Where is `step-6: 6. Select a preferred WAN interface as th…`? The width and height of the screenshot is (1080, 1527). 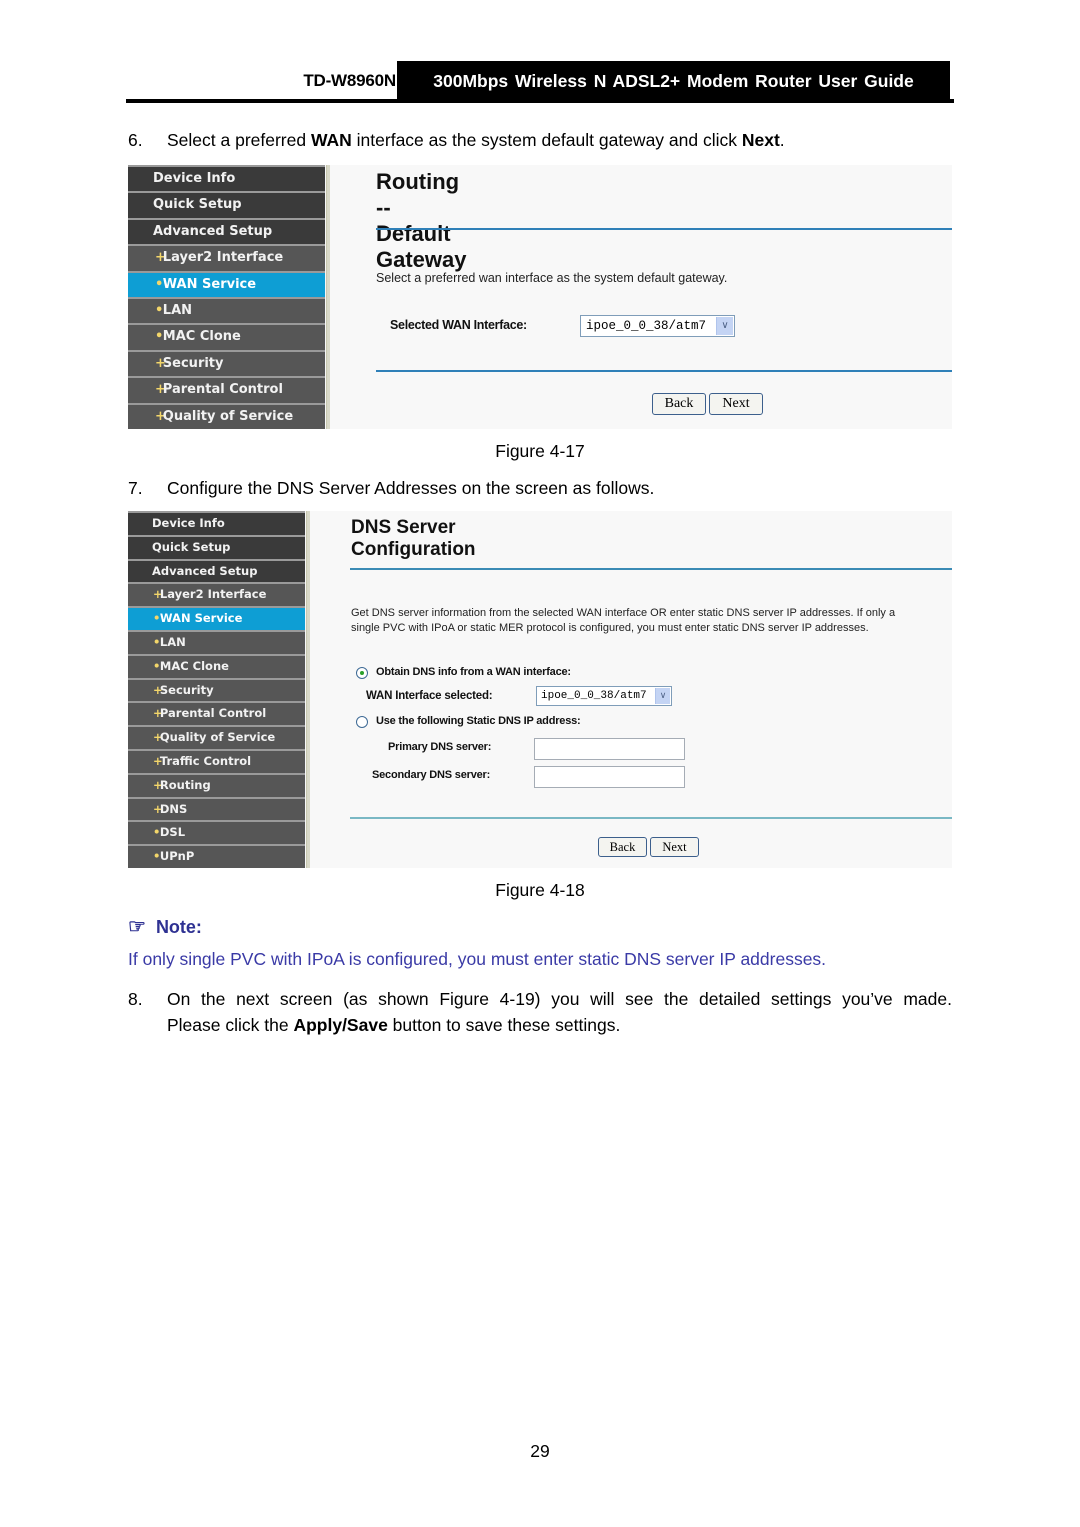 step-6: 6. Select a preferred WAN interface as th… is located at coordinates (456, 140).